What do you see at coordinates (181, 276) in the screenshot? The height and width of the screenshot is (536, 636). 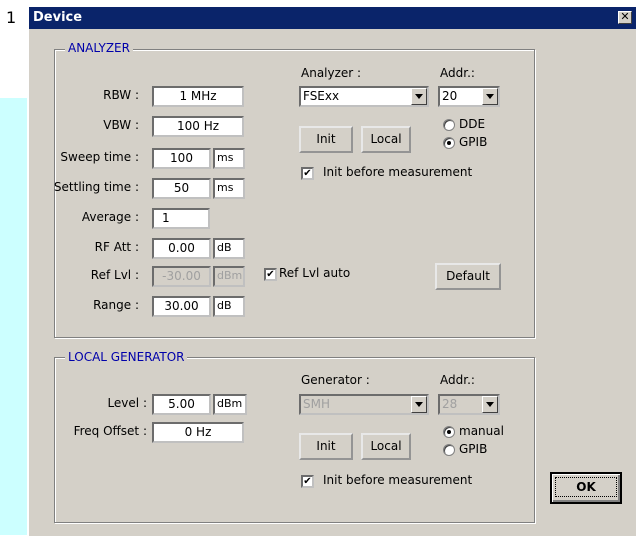 I see `ref-lvl-field: -30.00` at bounding box center [181, 276].